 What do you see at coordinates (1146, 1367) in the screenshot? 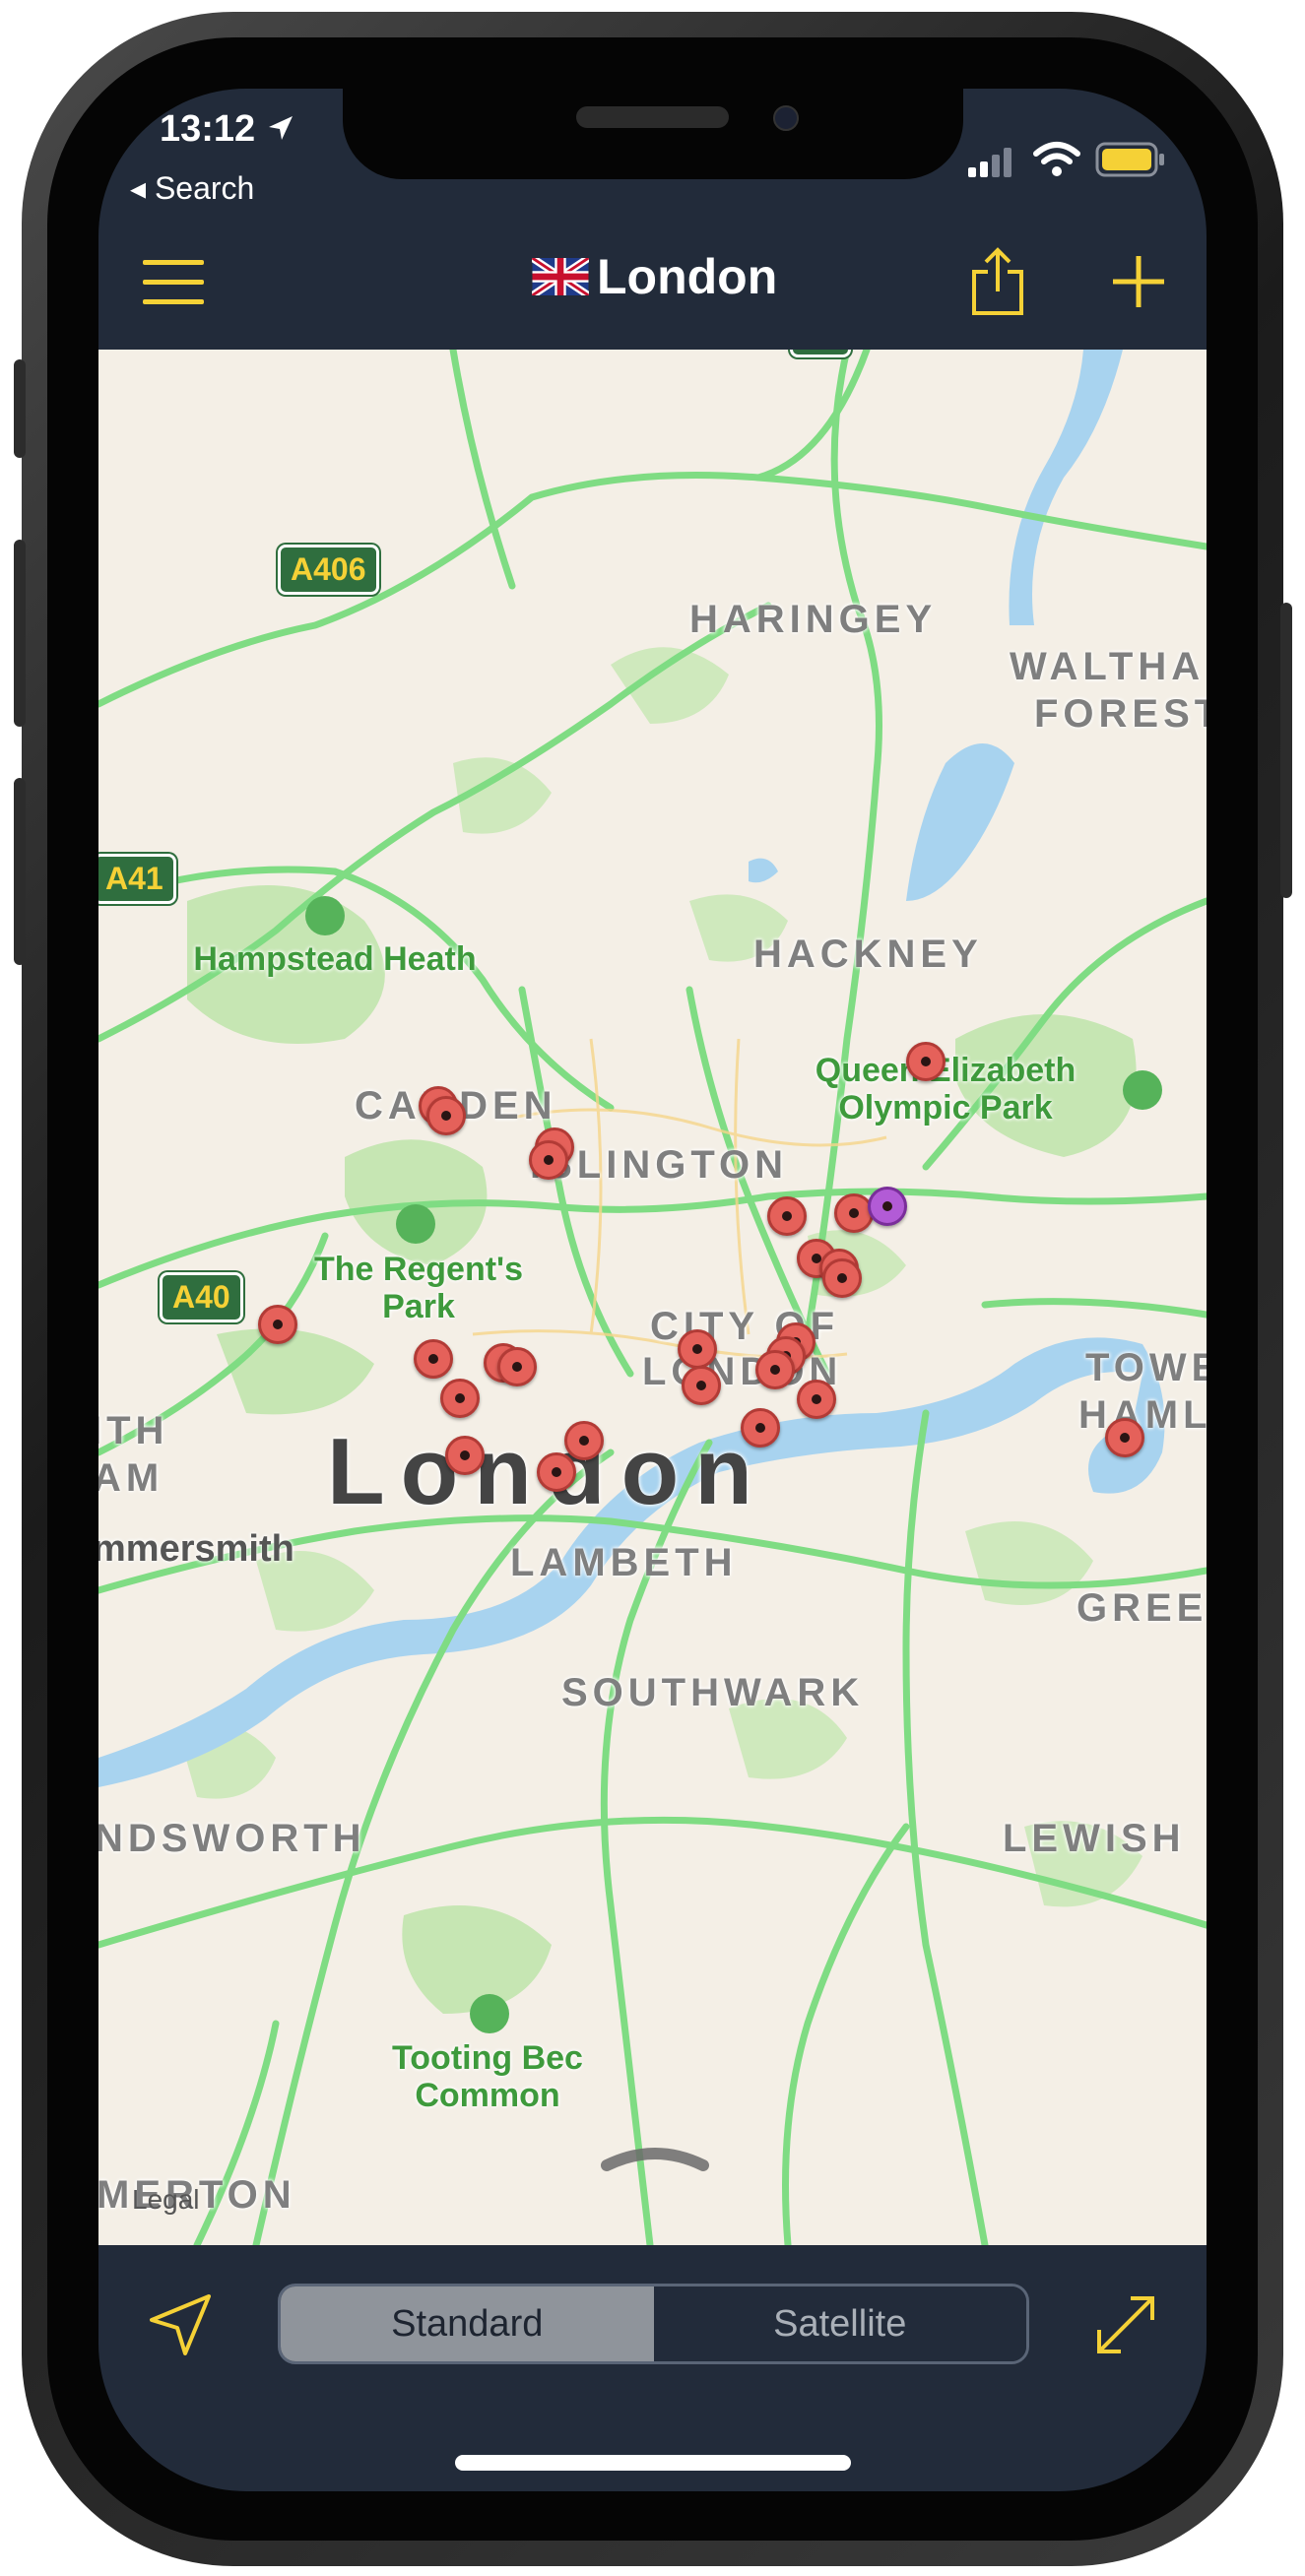
I see `district-tower: TOWE` at bounding box center [1146, 1367].